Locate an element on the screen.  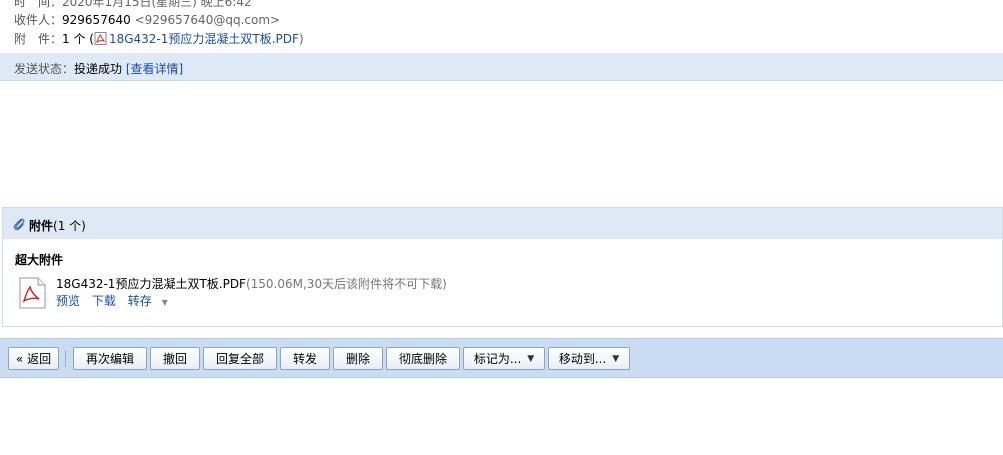
attachment-header: 附件(1 个) is located at coordinates (502, 223).